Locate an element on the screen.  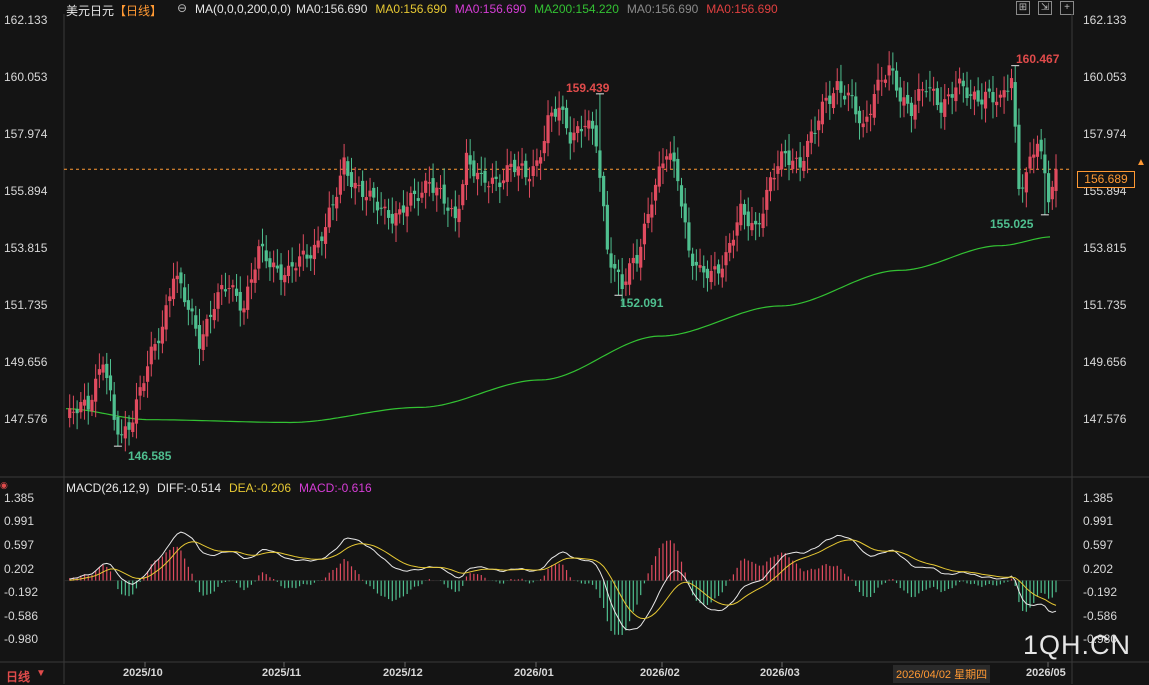
macd-tick-label: 1.385 is located at coordinates (19, 498).